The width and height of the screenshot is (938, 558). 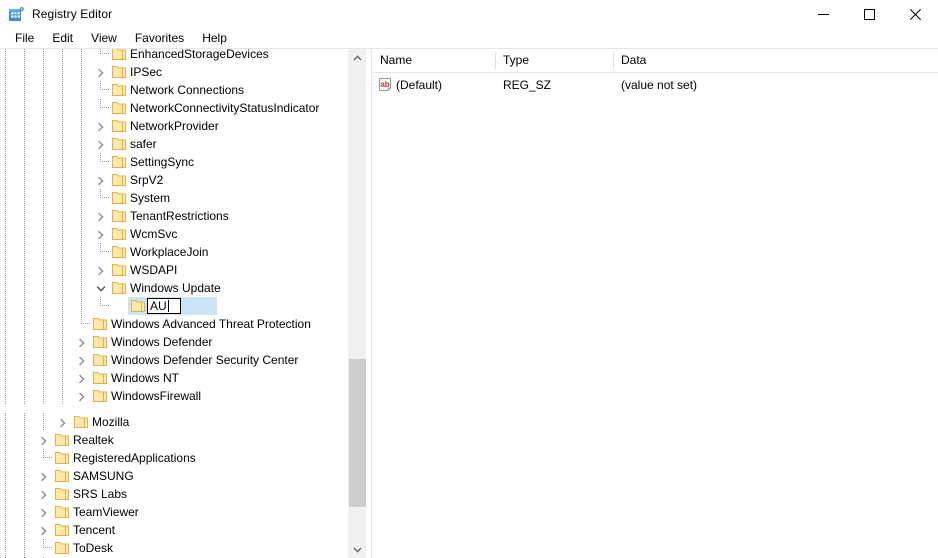 What do you see at coordinates (173, 108) in the screenshot?
I see `tree-item: NetworkConnectivityStatusIndicator` at bounding box center [173, 108].